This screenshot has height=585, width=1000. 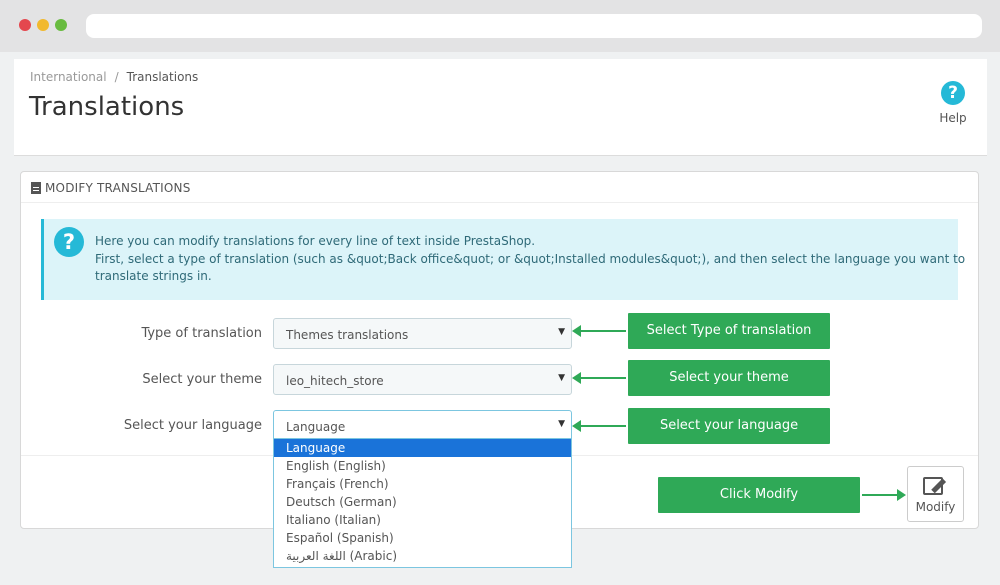 I want to click on panel-heading: MODIFY TRANSLATIONS, so click(x=499, y=187).